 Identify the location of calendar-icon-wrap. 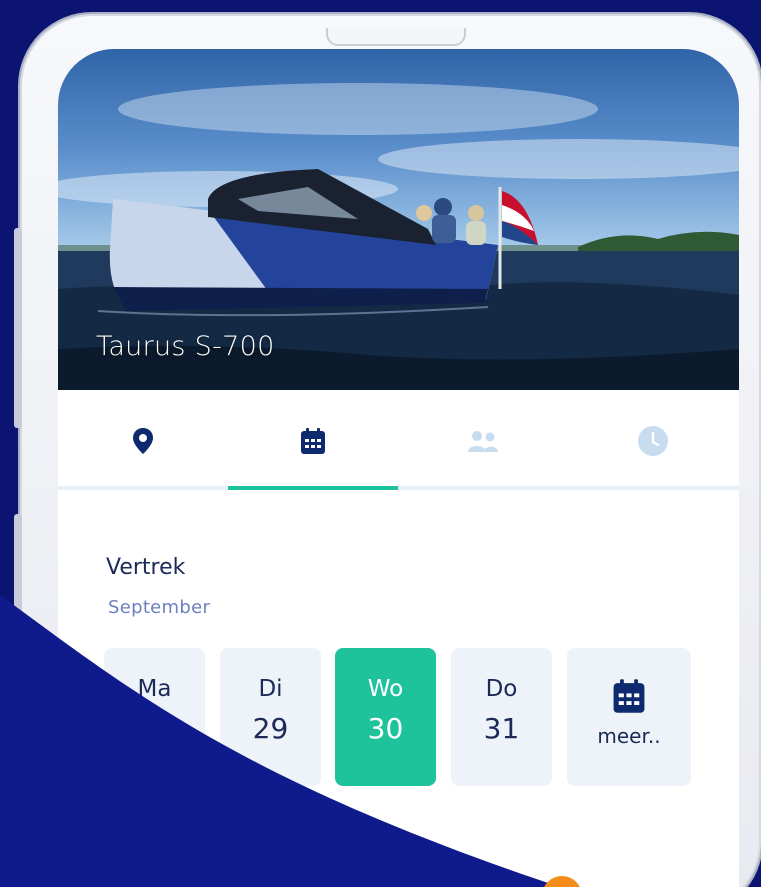
(629, 698).